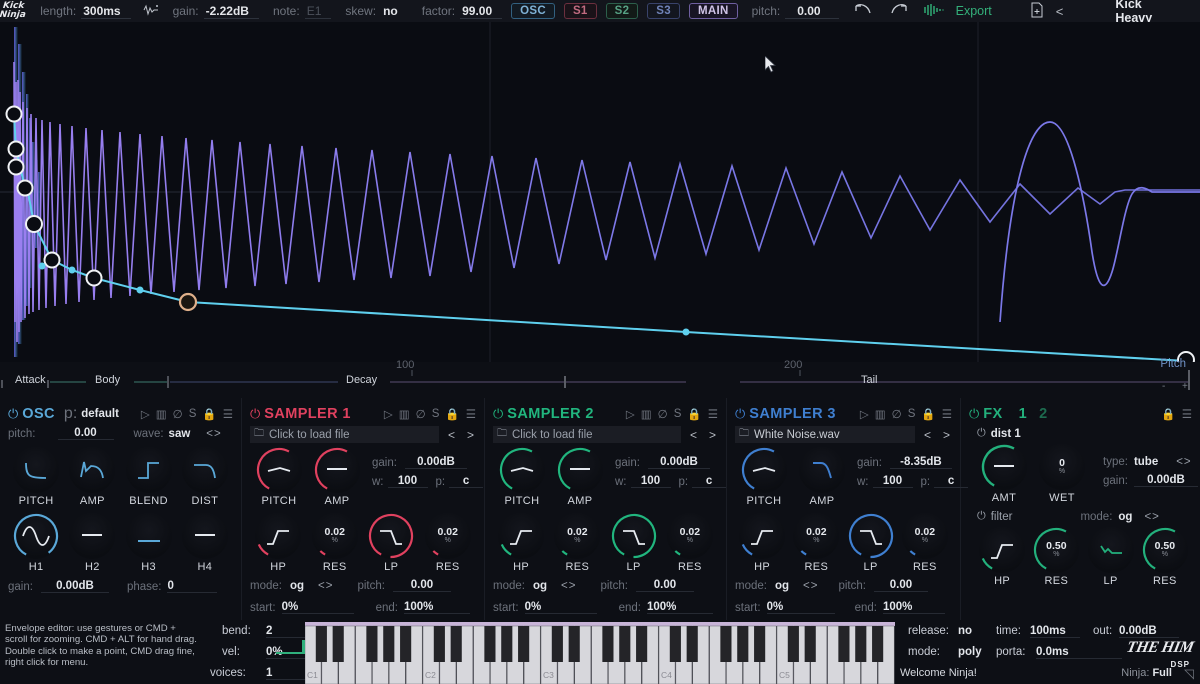  Describe the element at coordinates (899, 11) in the screenshot. I see `redo-arrow-icon` at that location.